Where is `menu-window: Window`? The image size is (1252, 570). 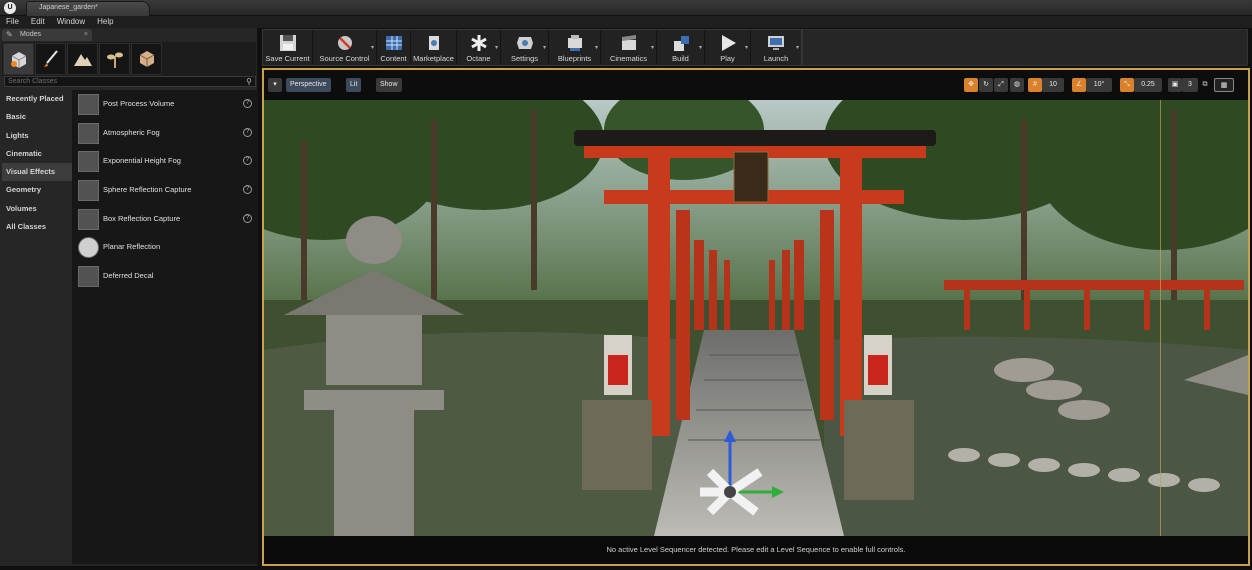
menu-window: Window is located at coordinates (71, 22).